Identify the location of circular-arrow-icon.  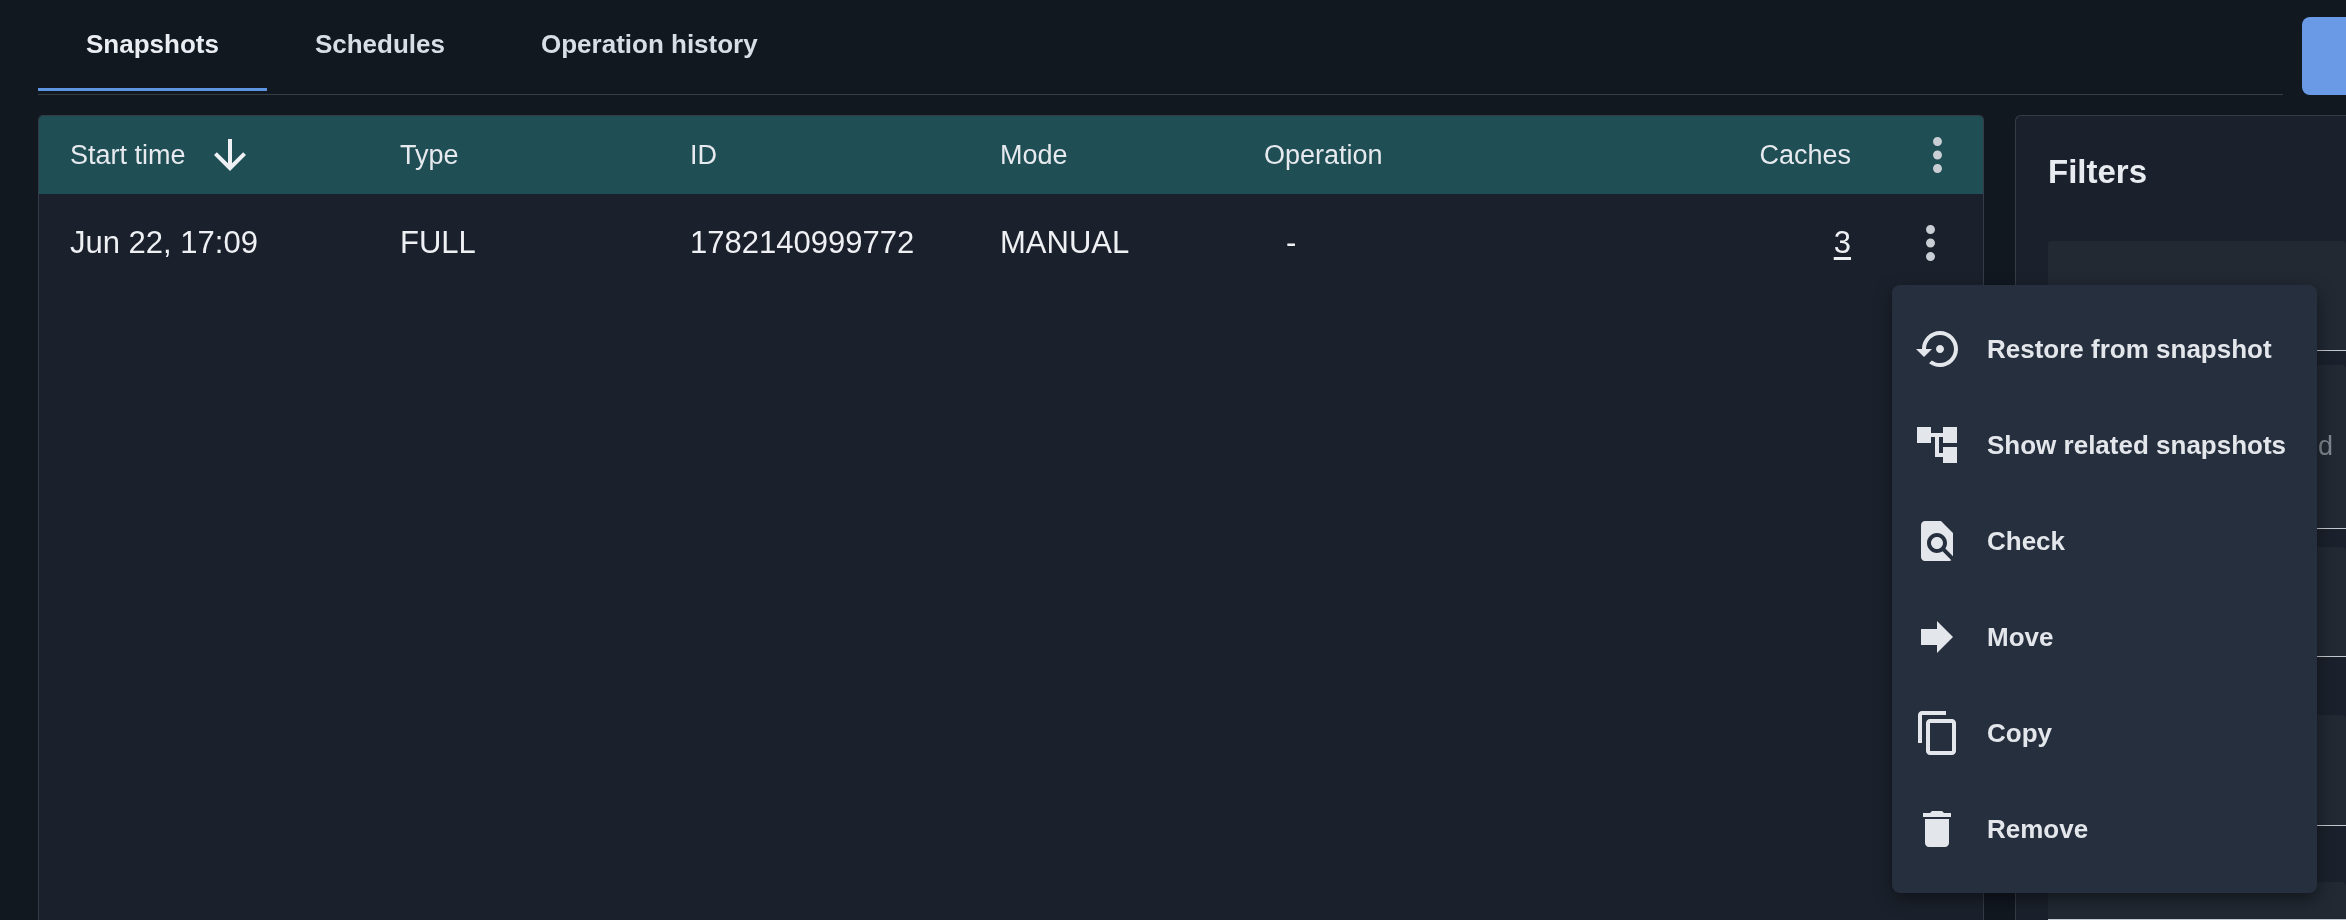
(1937, 349).